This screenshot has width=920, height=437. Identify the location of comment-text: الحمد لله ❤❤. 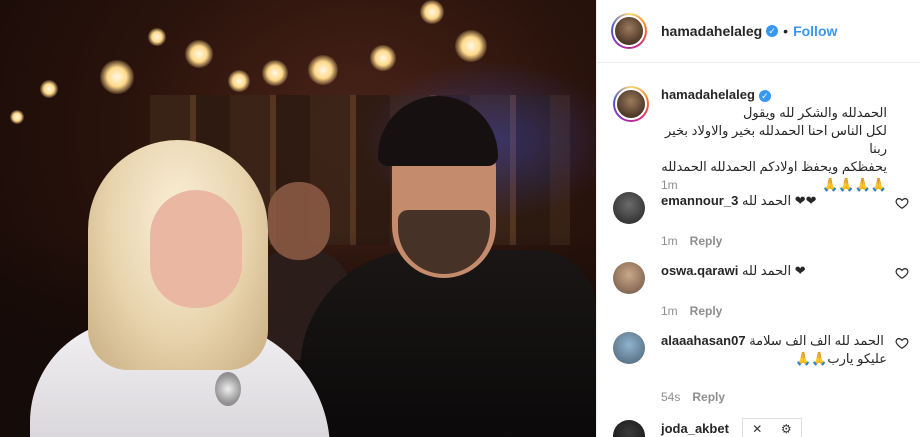
(779, 200).